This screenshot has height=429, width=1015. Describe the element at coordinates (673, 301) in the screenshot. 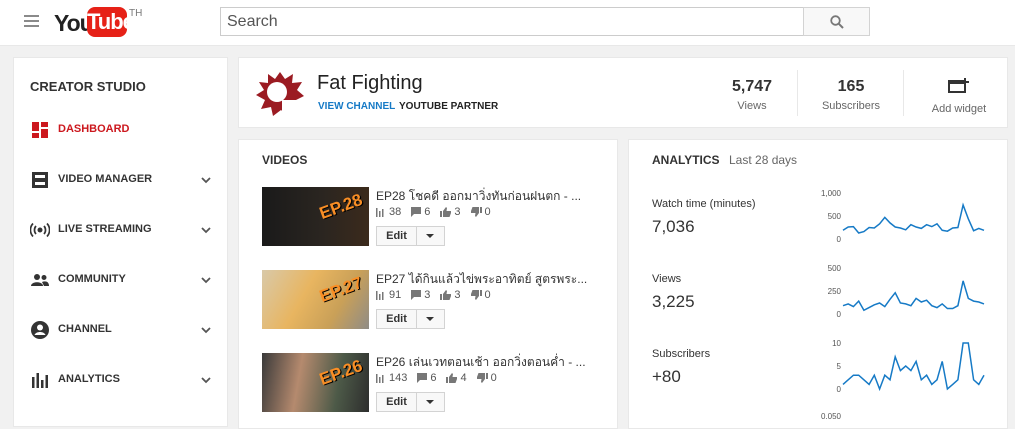

I see `metric-value: 3,225` at that location.